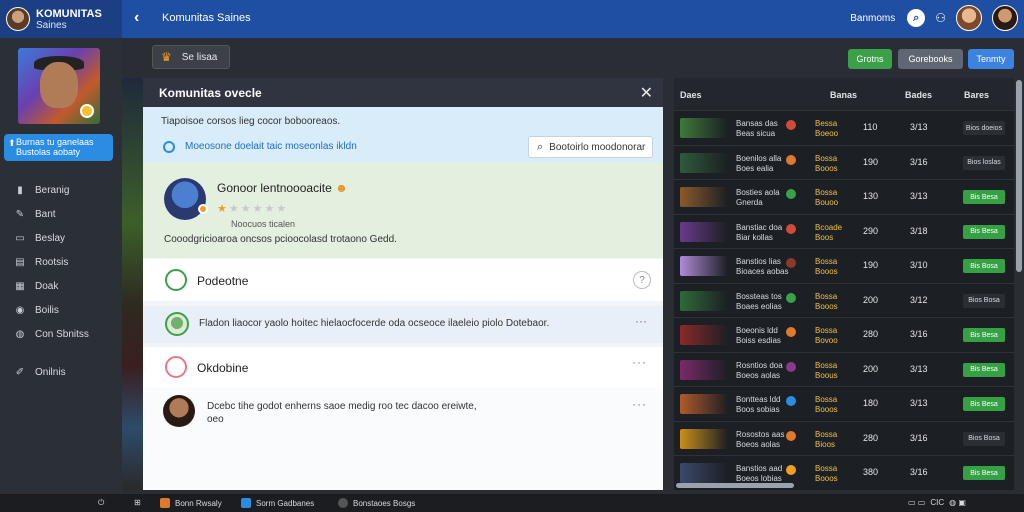 Image resolution: width=1024 pixels, height=512 pixels. I want to click on sidebar-item-beranig: ▮ Beranig, so click(61, 190).